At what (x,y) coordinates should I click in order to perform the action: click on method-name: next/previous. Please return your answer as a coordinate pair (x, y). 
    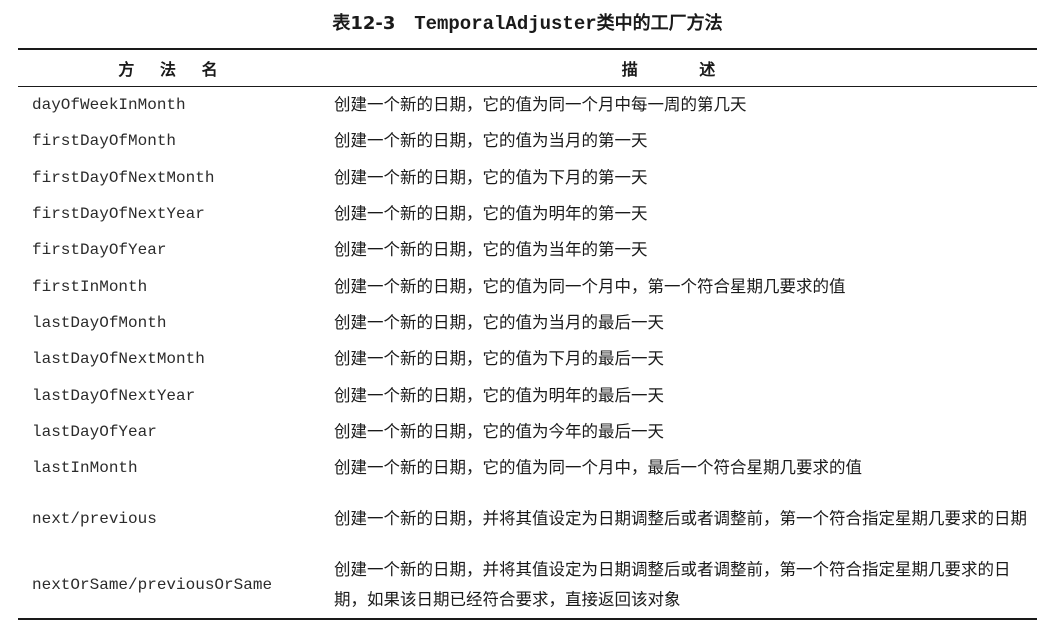
    Looking at the image, I should click on (94, 519).